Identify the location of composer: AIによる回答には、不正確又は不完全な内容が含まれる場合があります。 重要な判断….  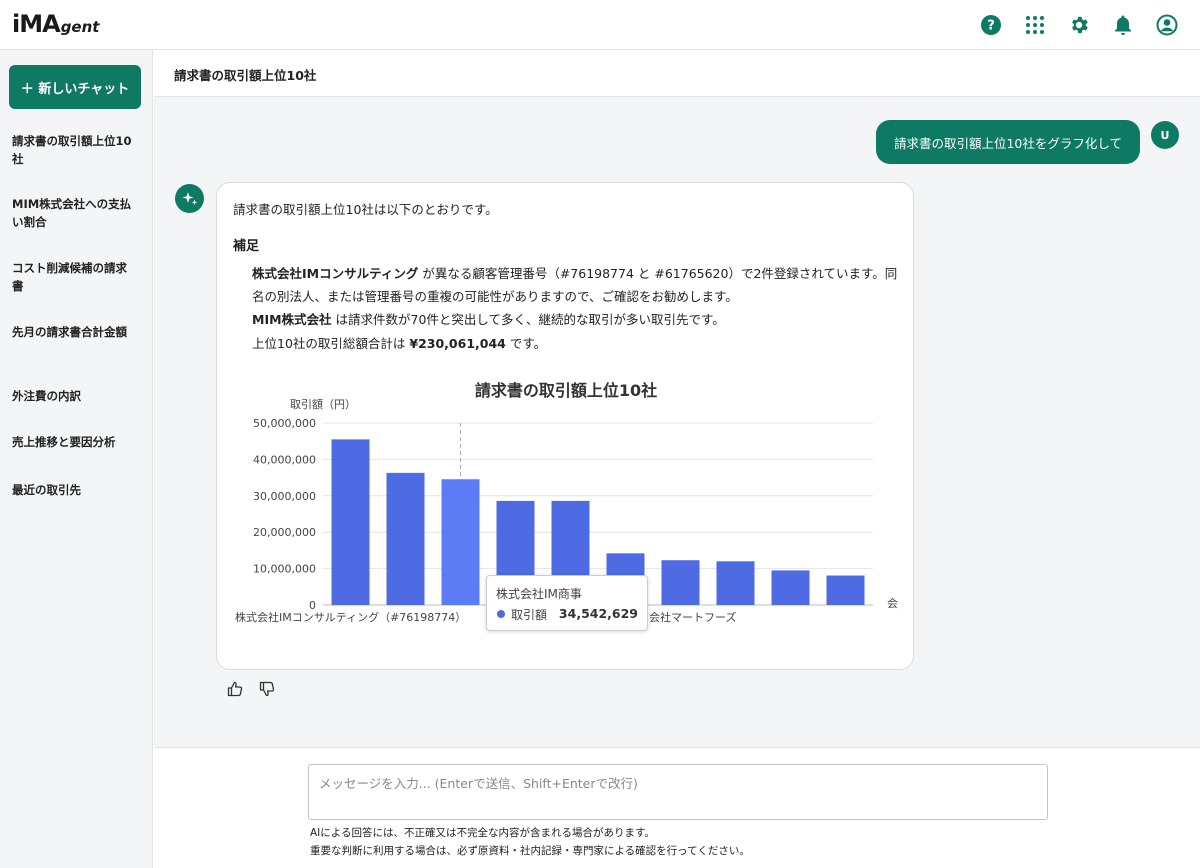
(677, 807).